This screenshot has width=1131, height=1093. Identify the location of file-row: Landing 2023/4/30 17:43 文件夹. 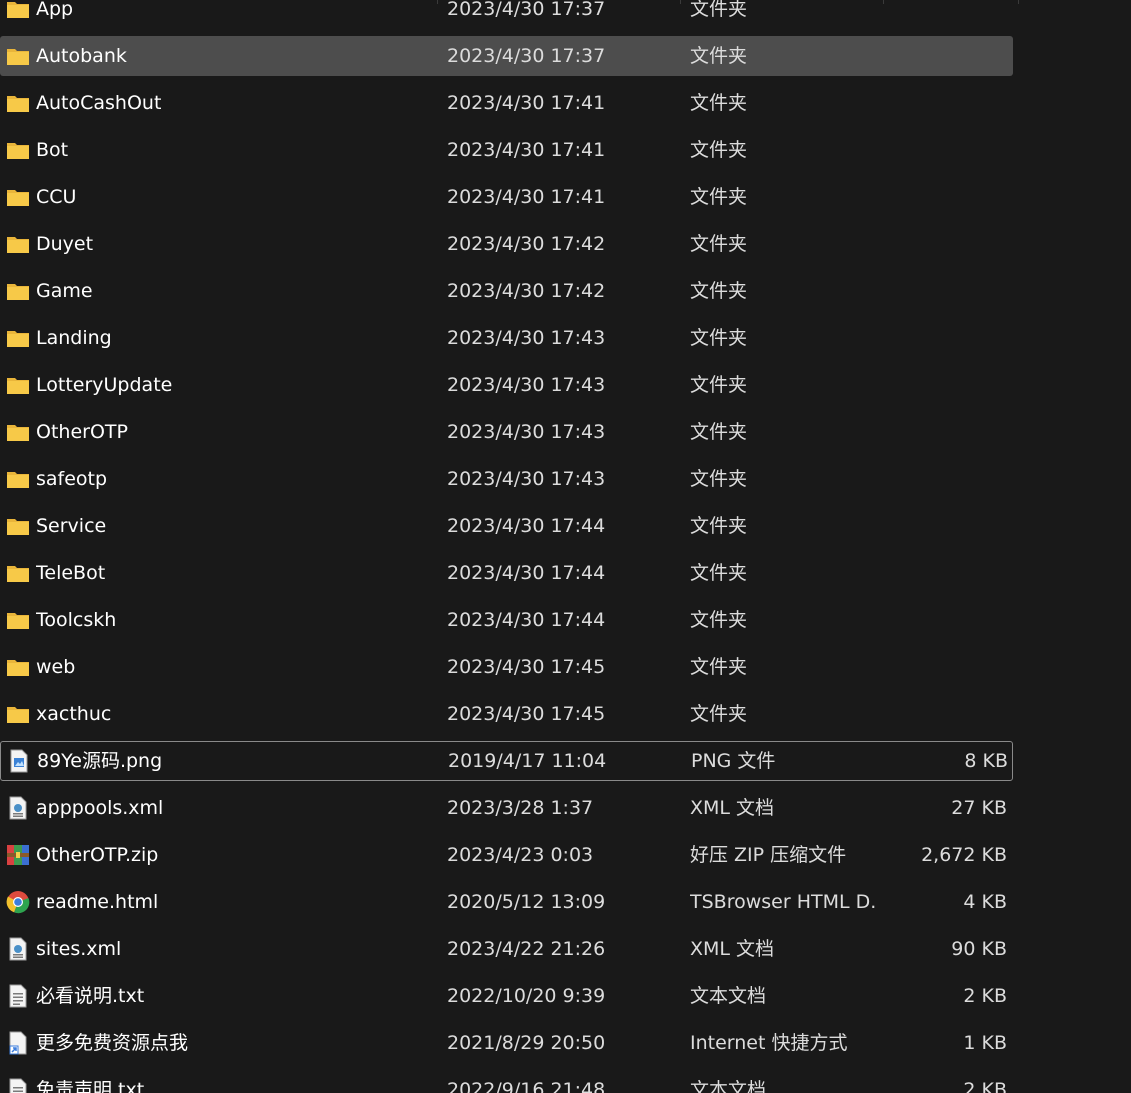
(506, 338).